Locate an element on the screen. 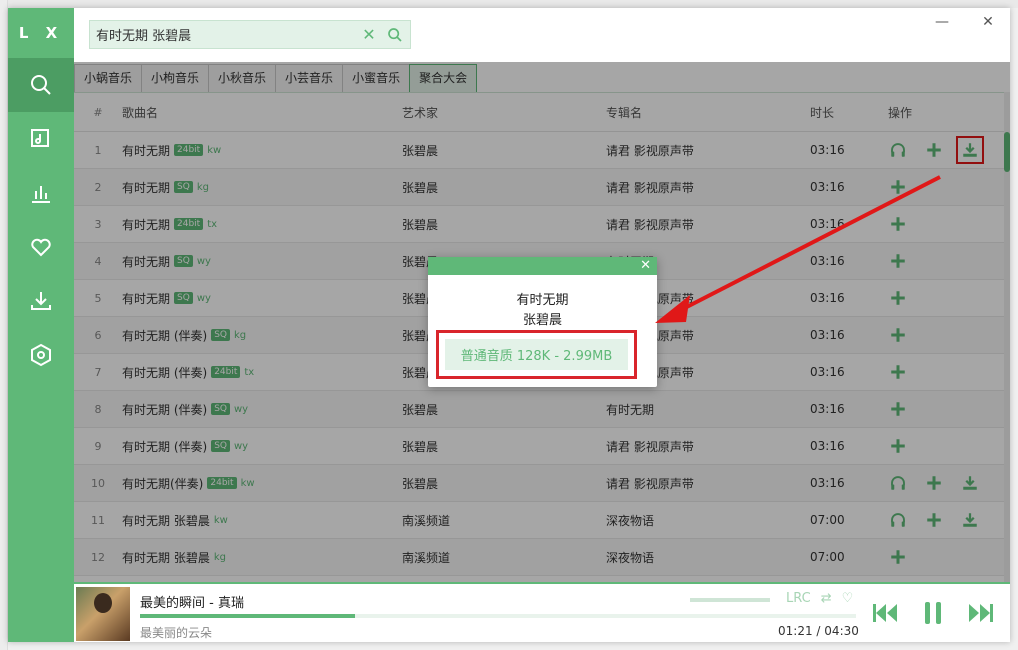 The width and height of the screenshot is (1018, 650). volume-slider is located at coordinates (730, 600).